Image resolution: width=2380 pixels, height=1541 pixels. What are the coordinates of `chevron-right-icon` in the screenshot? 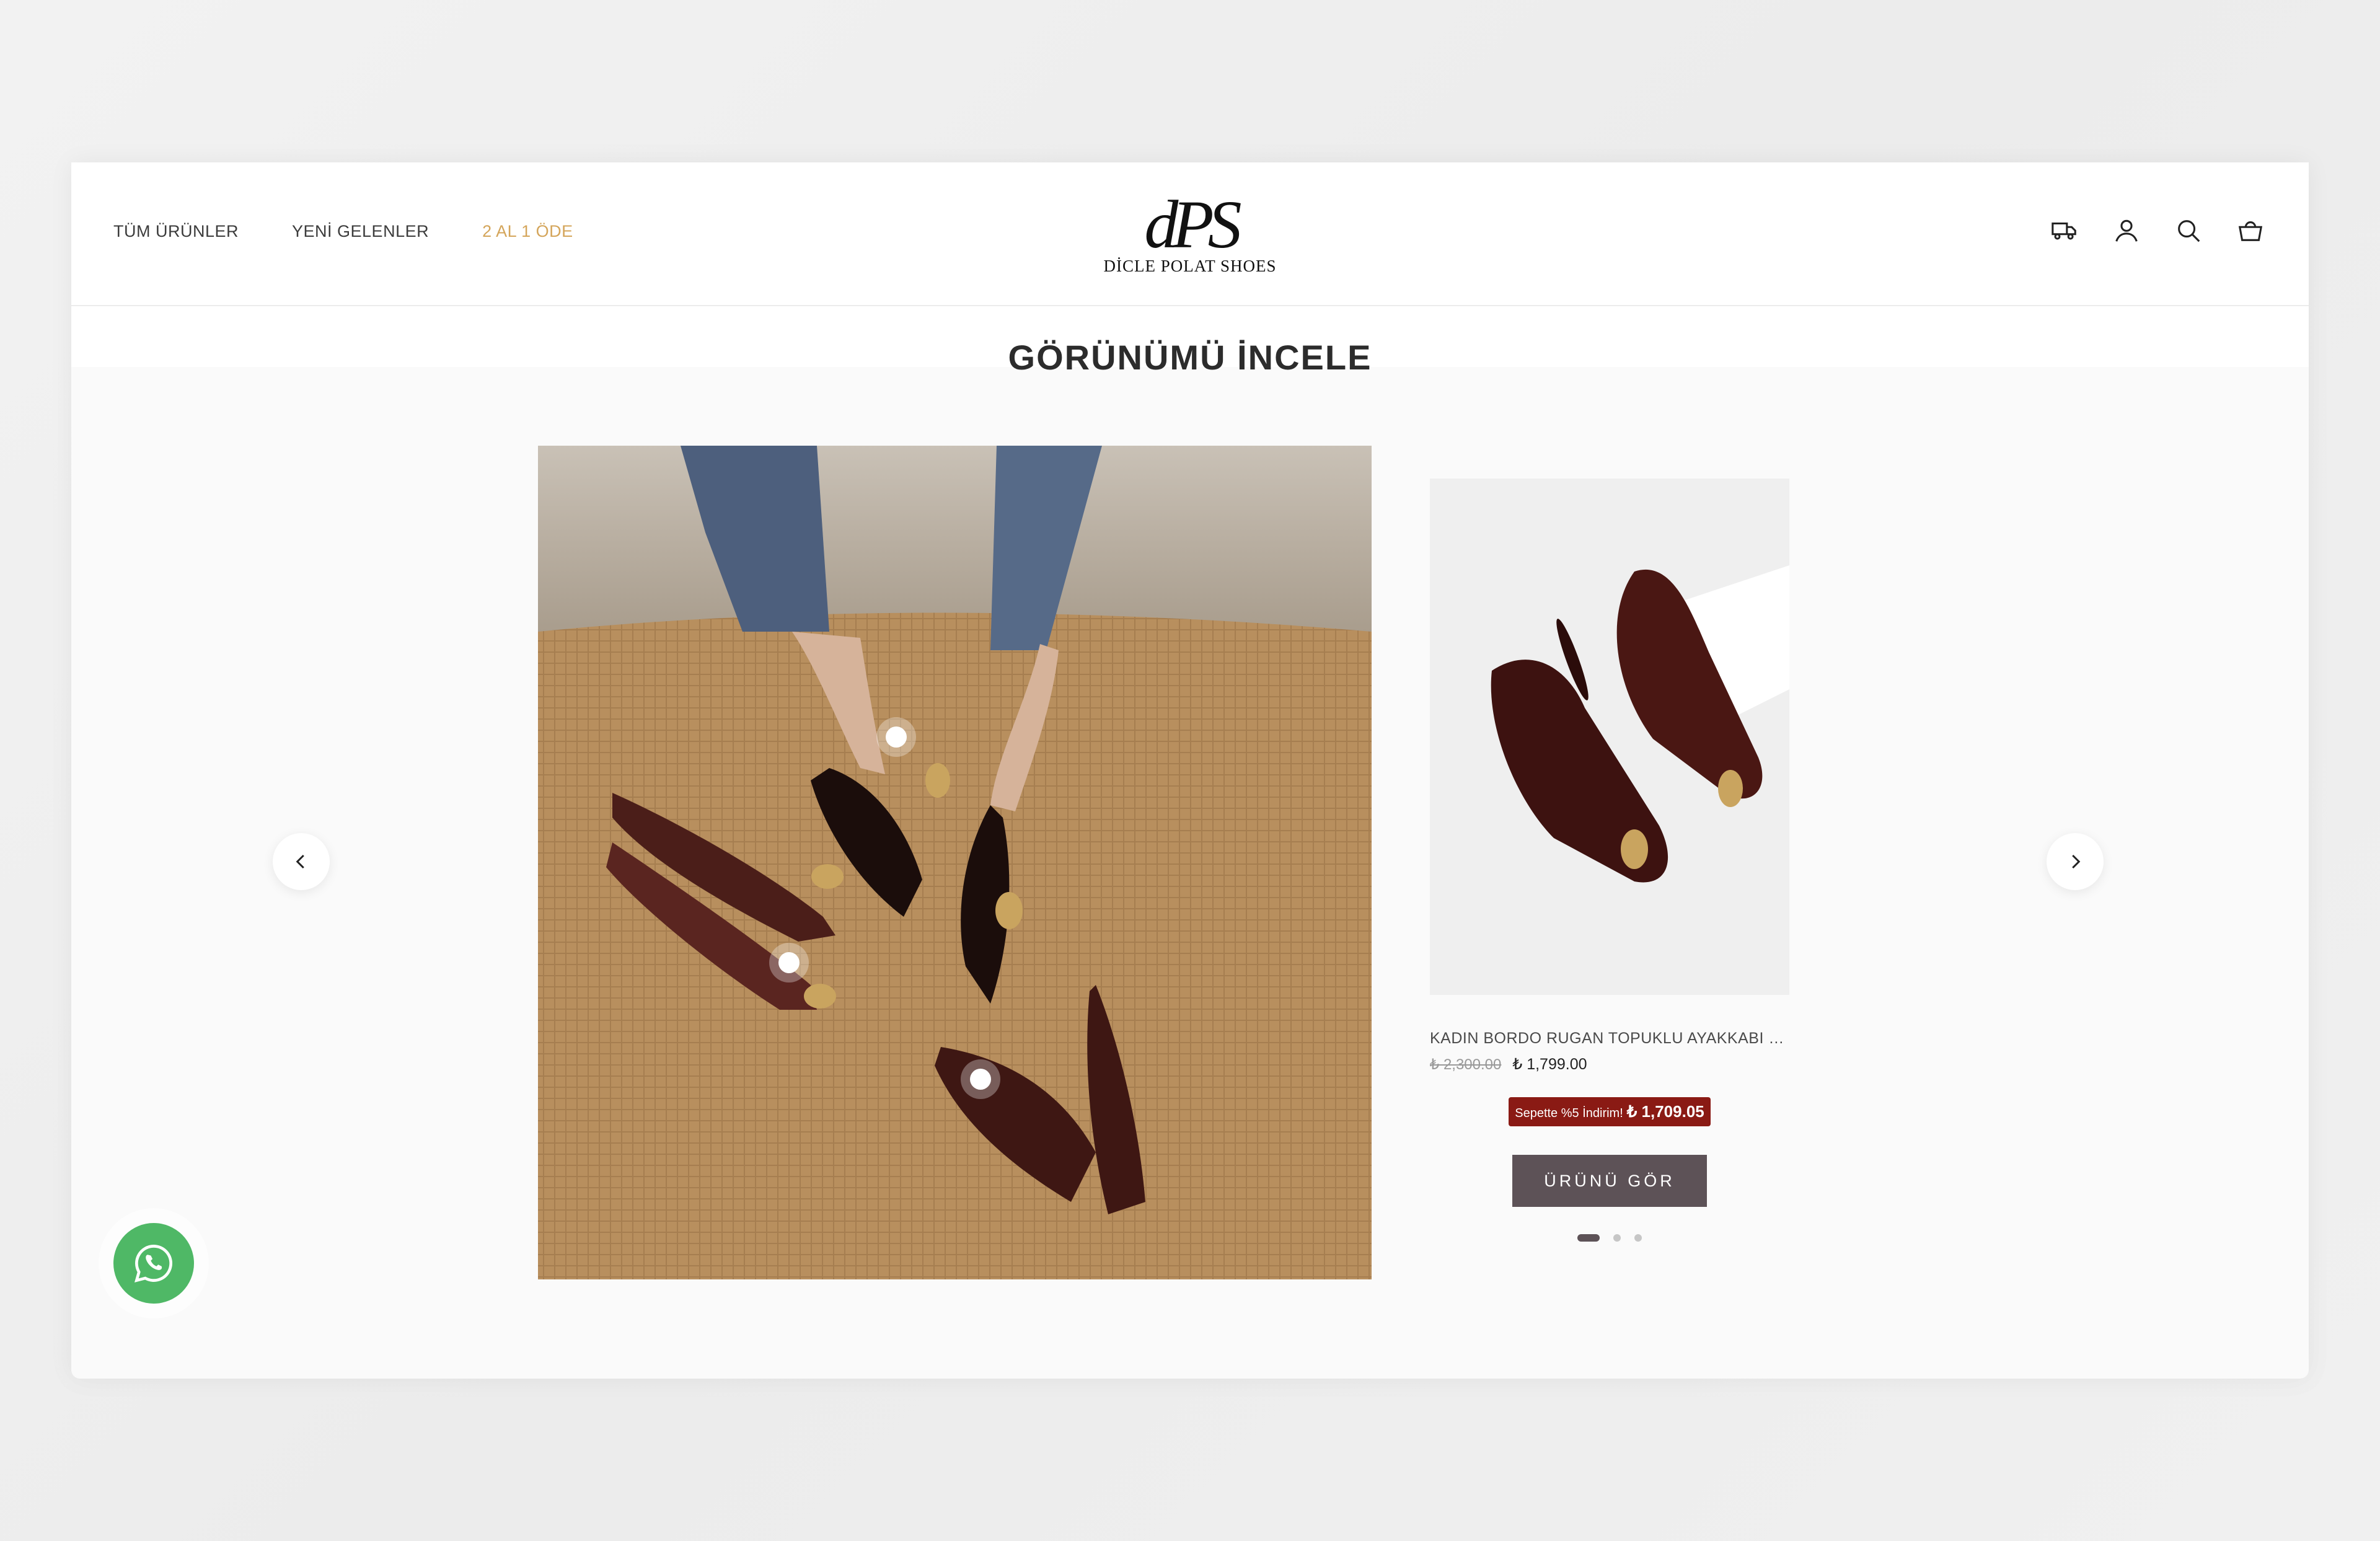 It's located at (2076, 861).